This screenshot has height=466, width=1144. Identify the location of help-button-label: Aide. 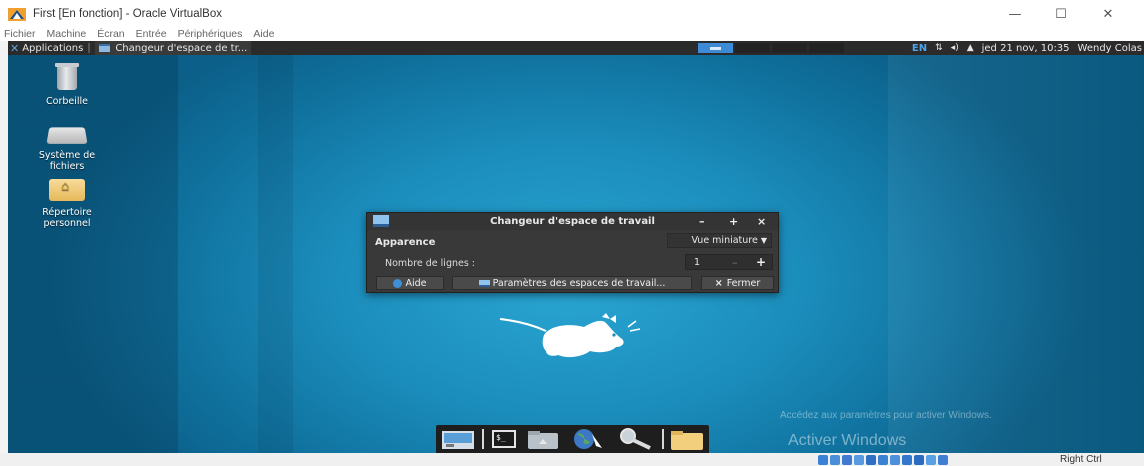
(416, 283).